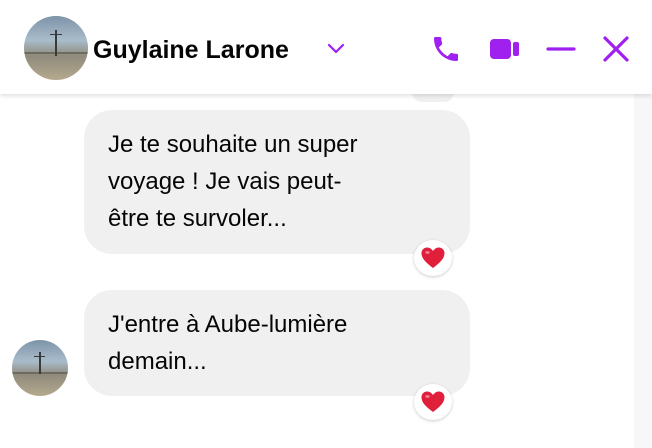  Describe the element at coordinates (191, 50) in the screenshot. I see `contact-name: Guylaine Larone` at that location.